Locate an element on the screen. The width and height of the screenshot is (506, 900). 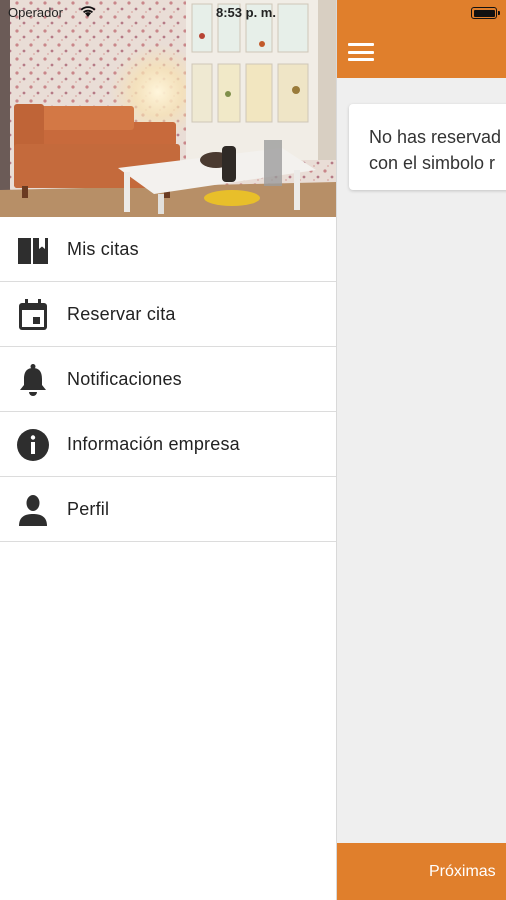
drawer-item-mis-citas: Mis citas is located at coordinates (168, 249).